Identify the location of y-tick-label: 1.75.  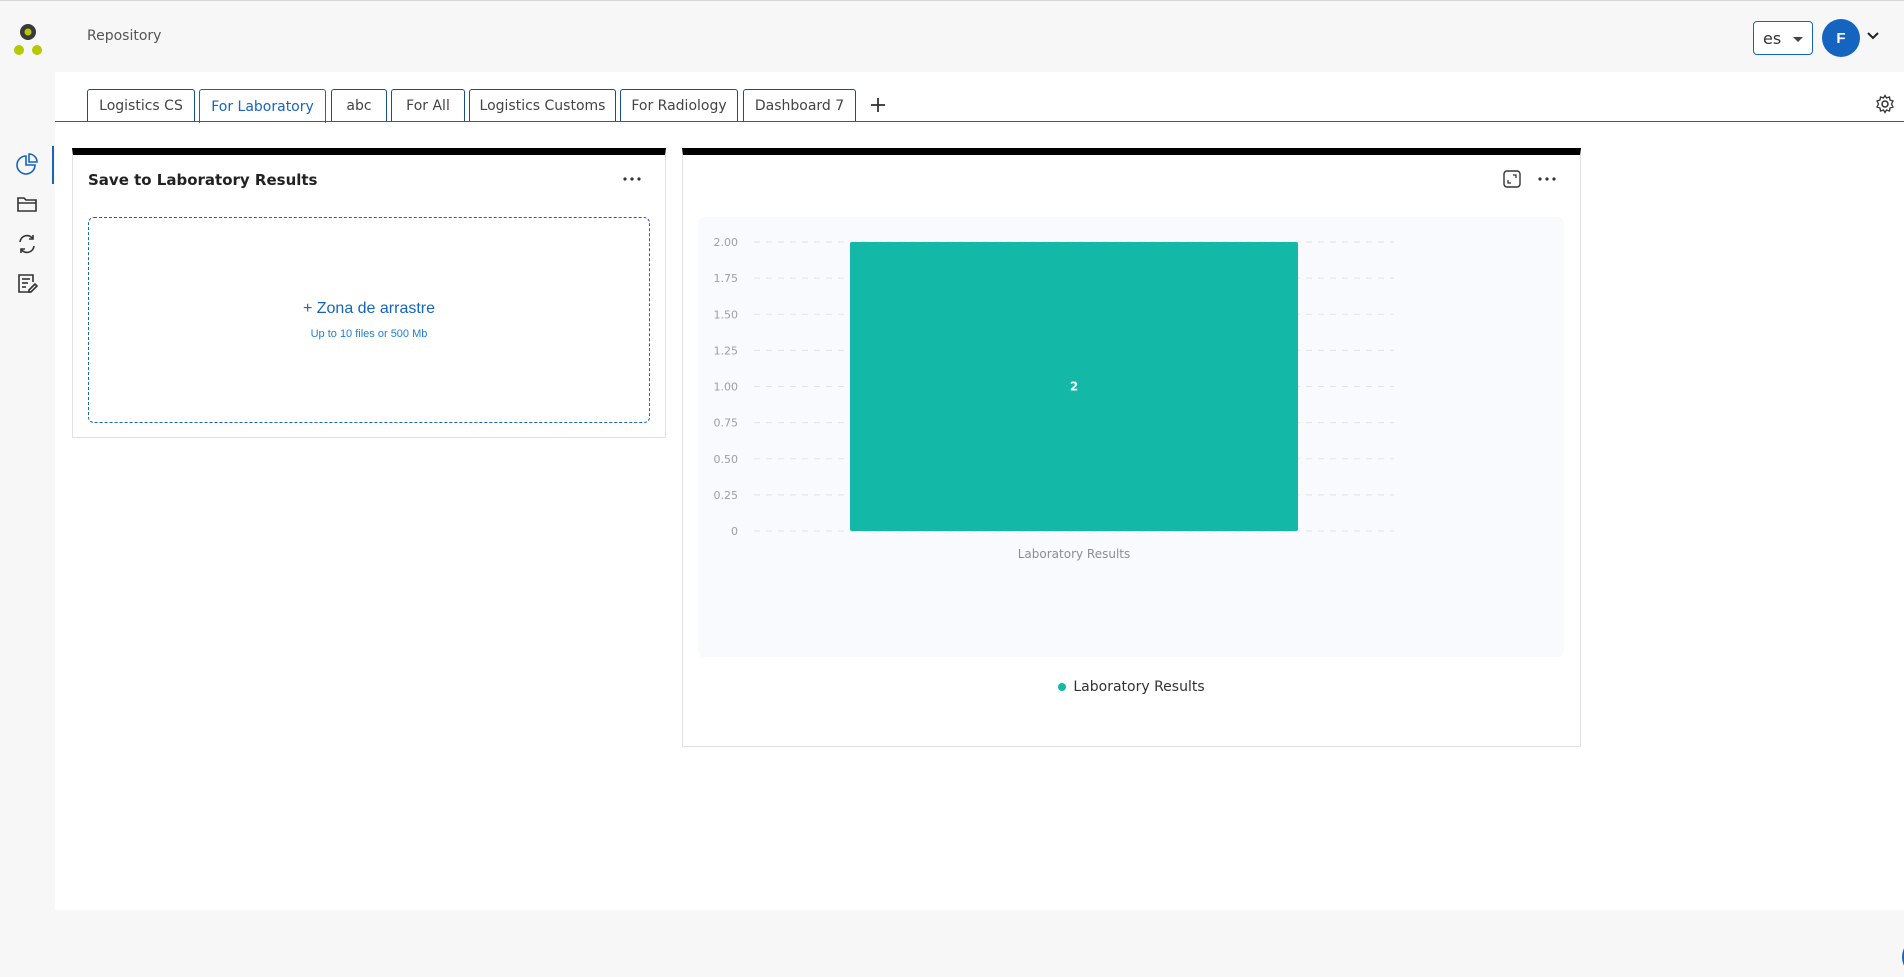
(726, 278).